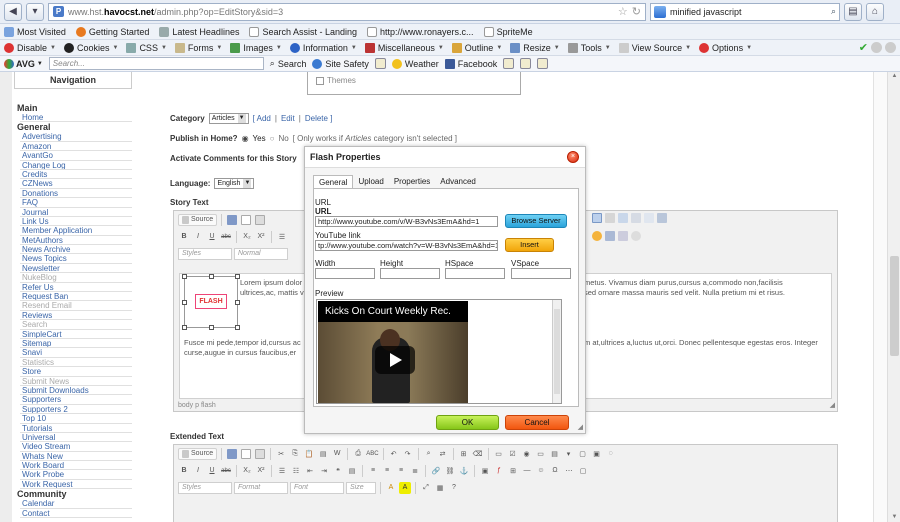  I want to click on avg-search-button: ⌕ Search, so click(288, 63).